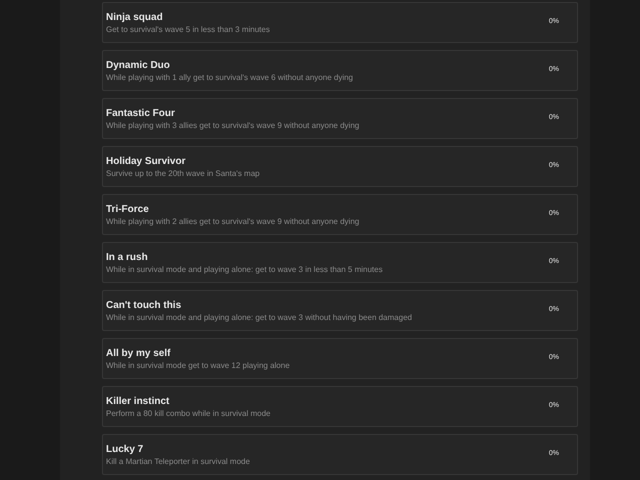 The height and width of the screenshot is (480, 640). Describe the element at coordinates (189, 413) in the screenshot. I see `achievement-description: Perform a 80 kill combo while in survival mode` at that location.